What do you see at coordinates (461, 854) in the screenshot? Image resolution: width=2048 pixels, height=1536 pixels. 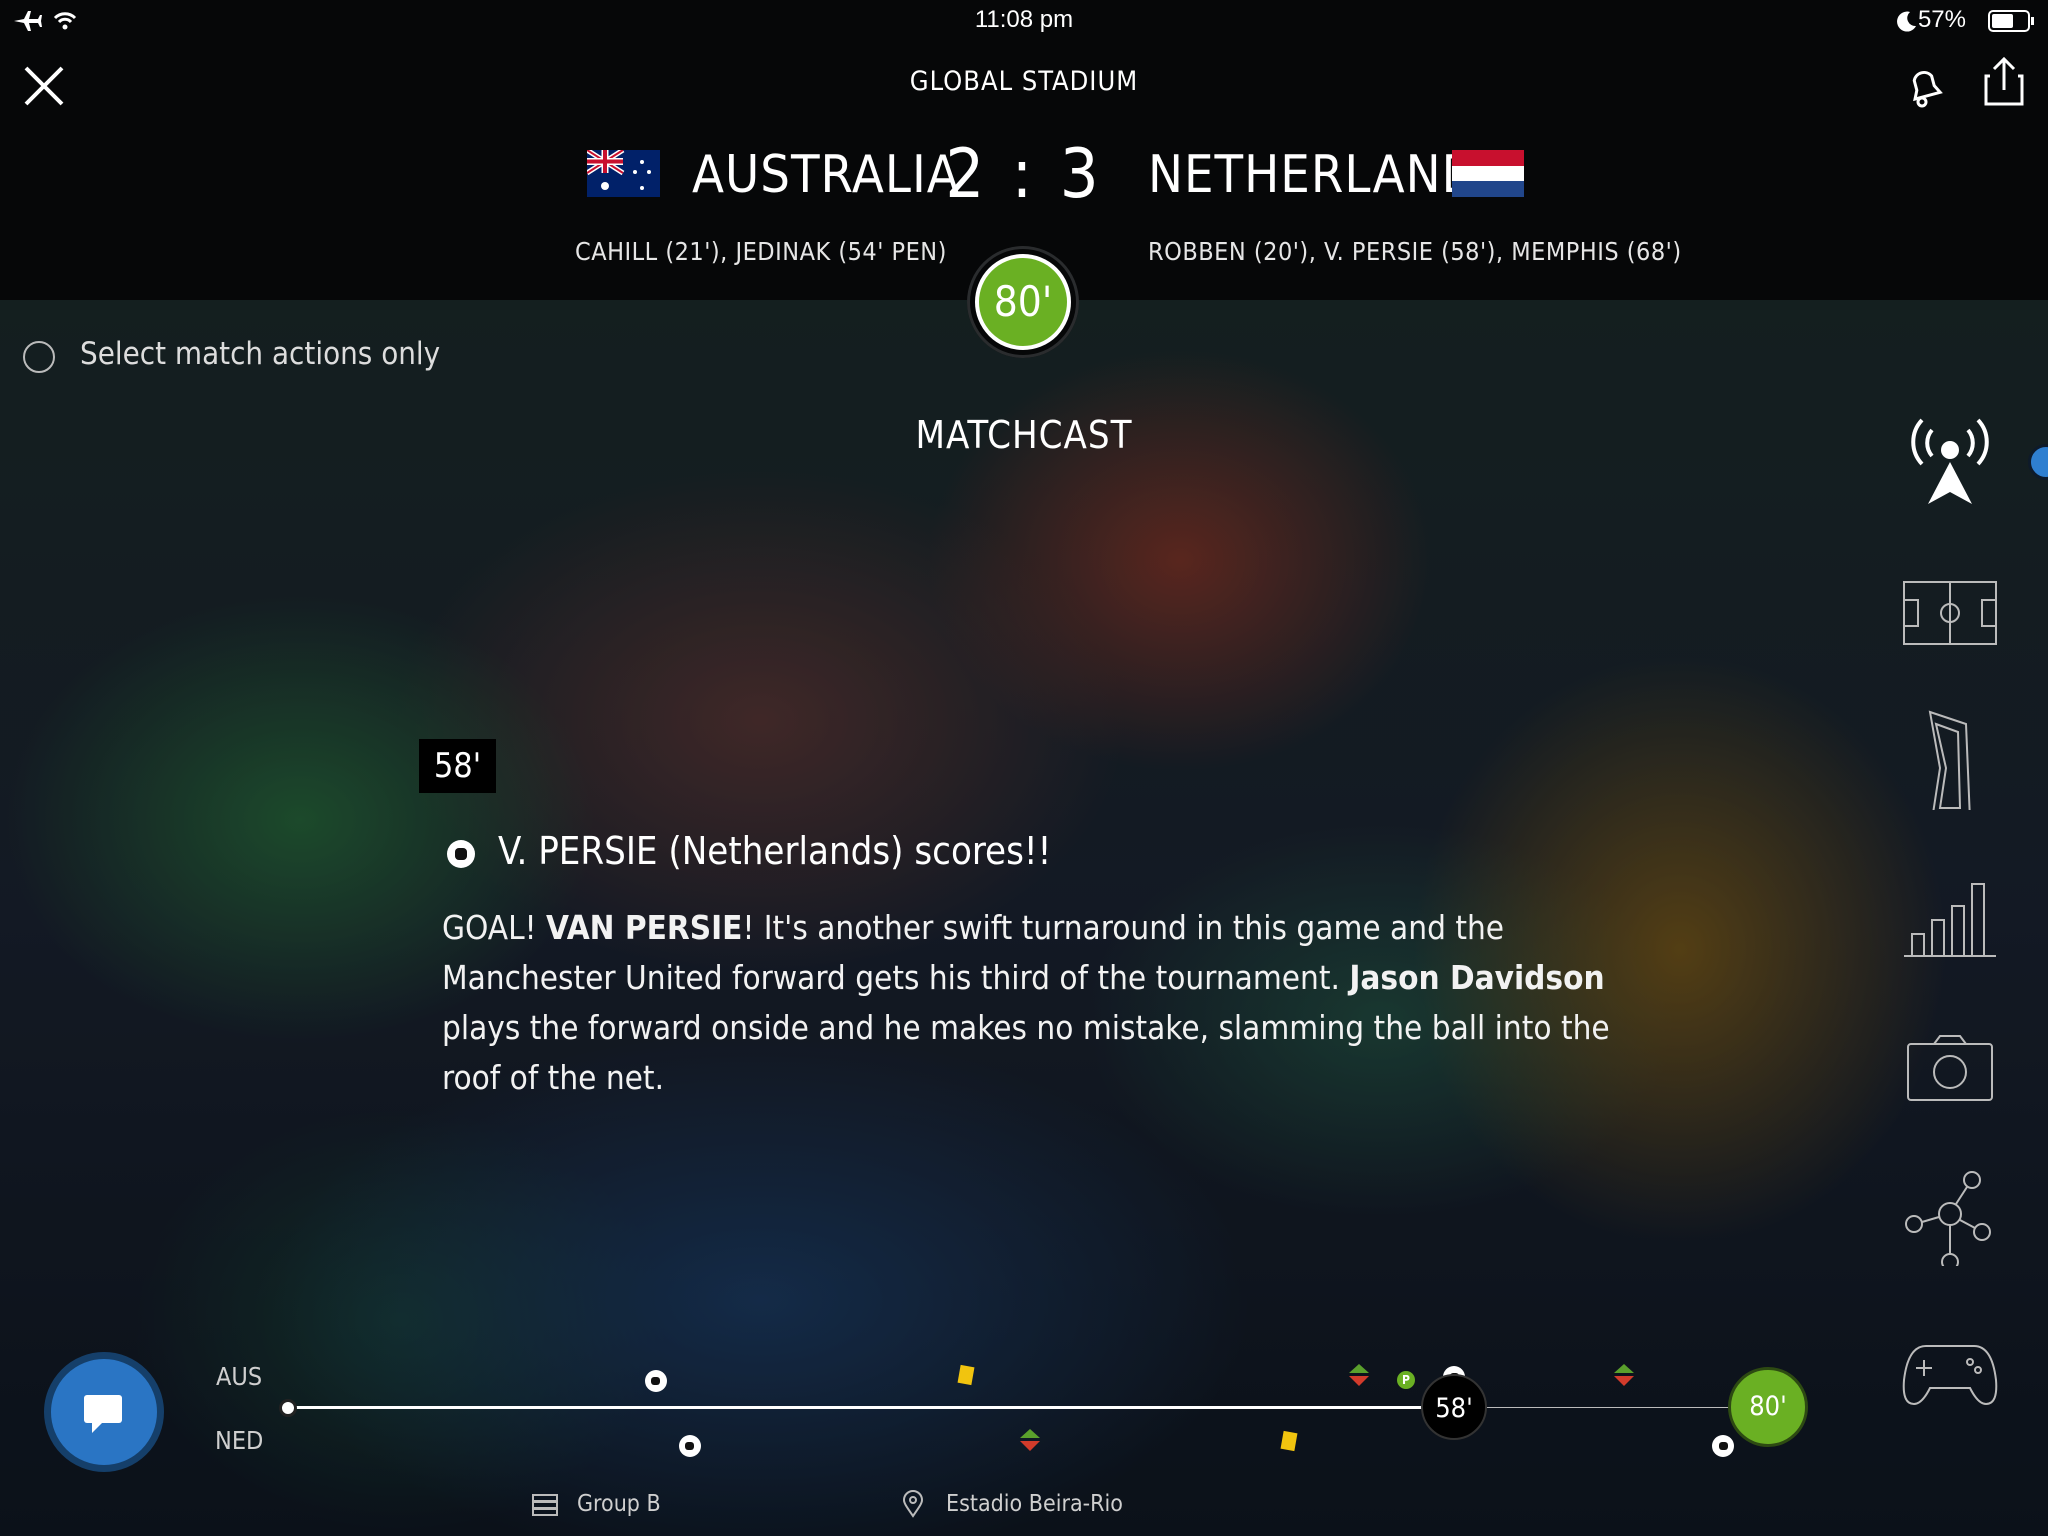 I see `goal-ball-icon` at bounding box center [461, 854].